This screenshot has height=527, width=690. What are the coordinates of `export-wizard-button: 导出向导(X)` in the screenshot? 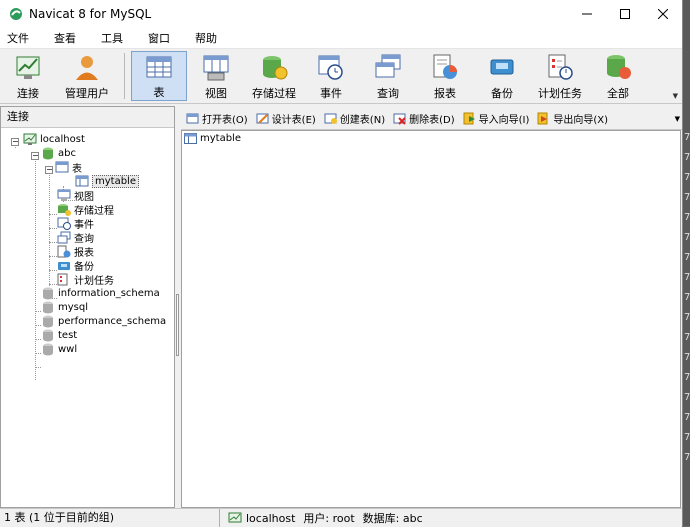 It's located at (572, 118).